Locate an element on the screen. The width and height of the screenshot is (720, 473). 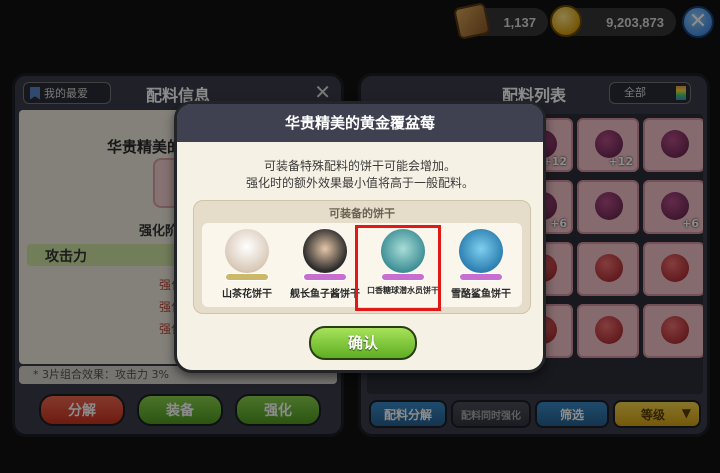
cookie-name: 雪酪鲨鱼饼干 is located at coordinates (481, 294).